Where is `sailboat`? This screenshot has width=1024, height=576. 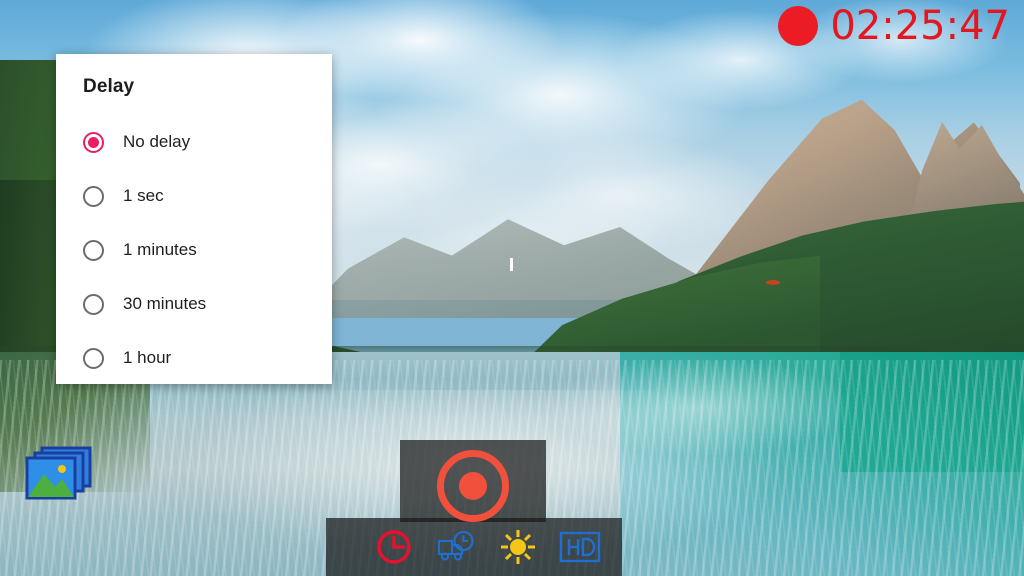
sailboat is located at coordinates (511, 264).